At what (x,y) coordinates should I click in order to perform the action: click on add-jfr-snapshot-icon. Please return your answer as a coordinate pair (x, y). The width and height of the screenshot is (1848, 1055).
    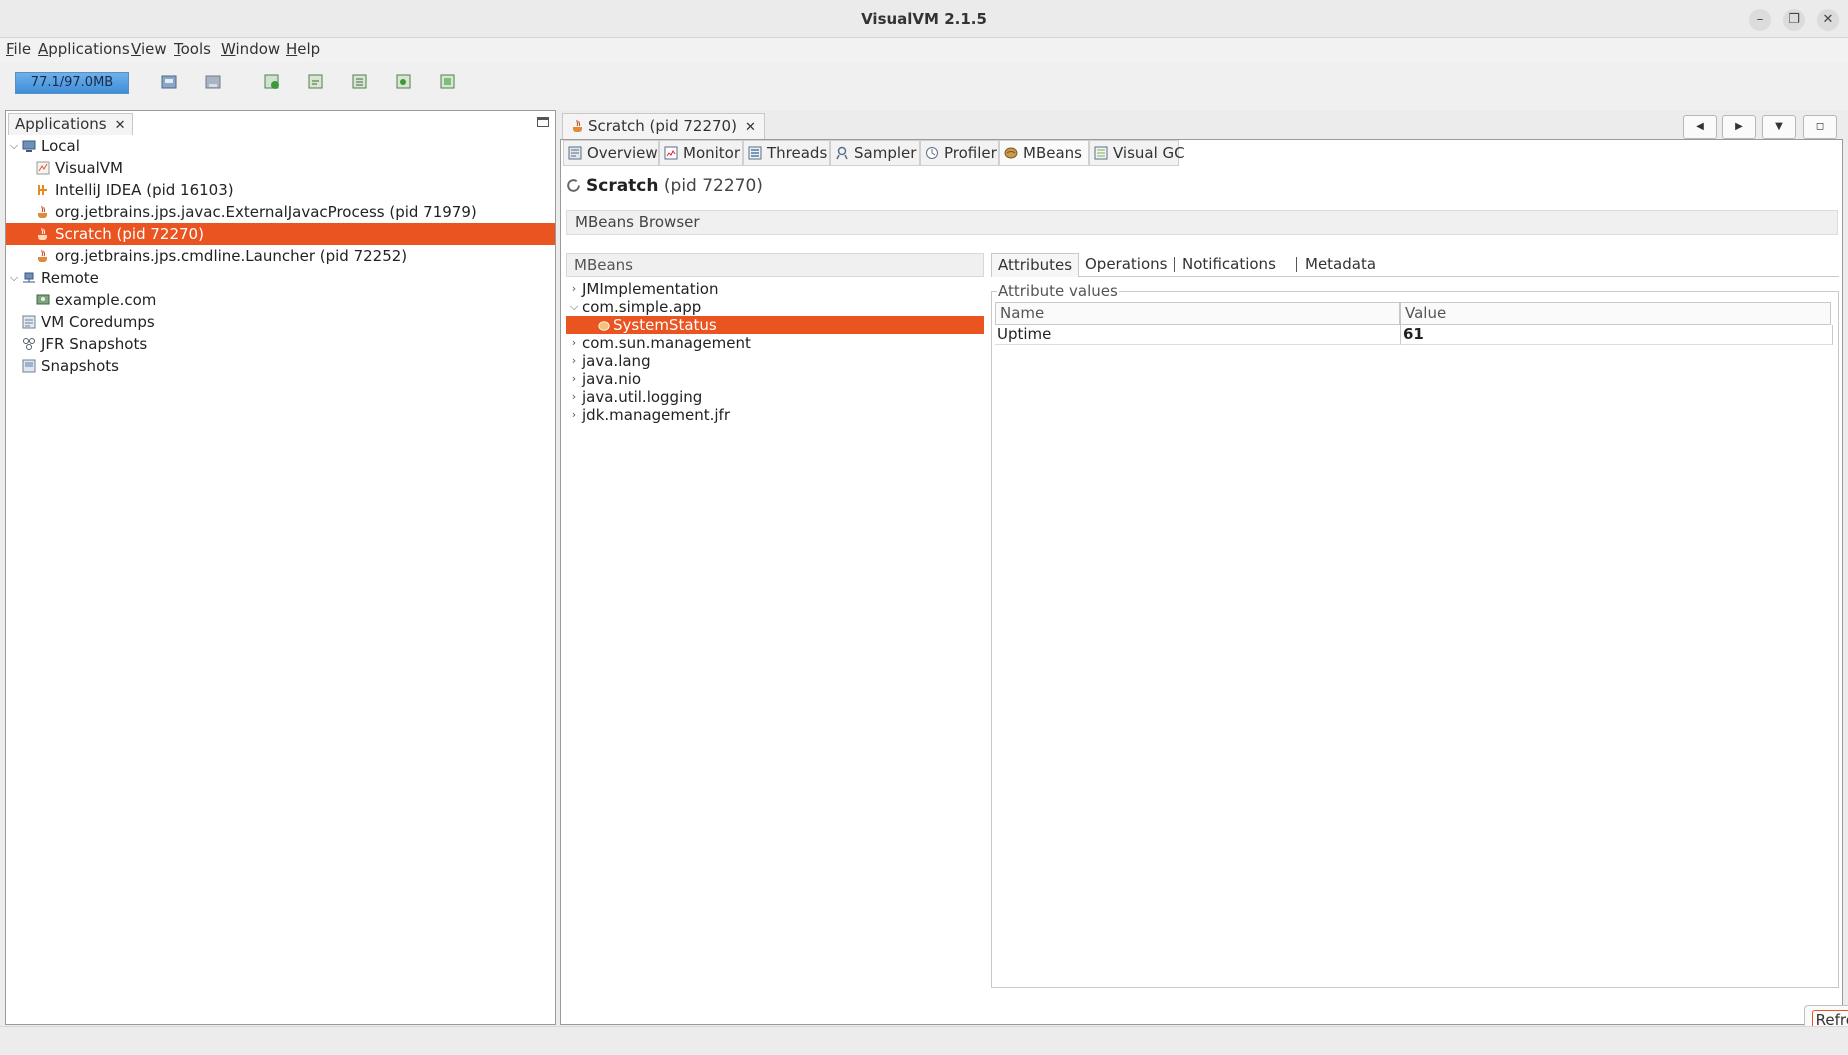
    Looking at the image, I should click on (404, 82).